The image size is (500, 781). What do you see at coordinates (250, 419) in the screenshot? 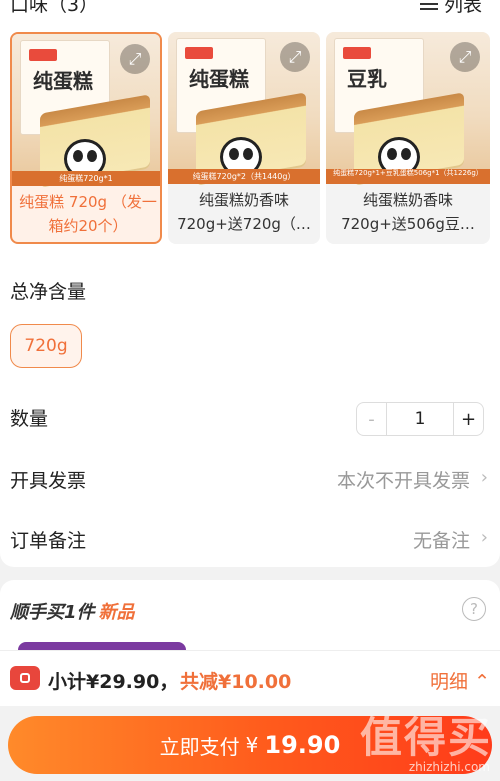
I see `quantity-row: 数量 - 1 +` at bounding box center [250, 419].